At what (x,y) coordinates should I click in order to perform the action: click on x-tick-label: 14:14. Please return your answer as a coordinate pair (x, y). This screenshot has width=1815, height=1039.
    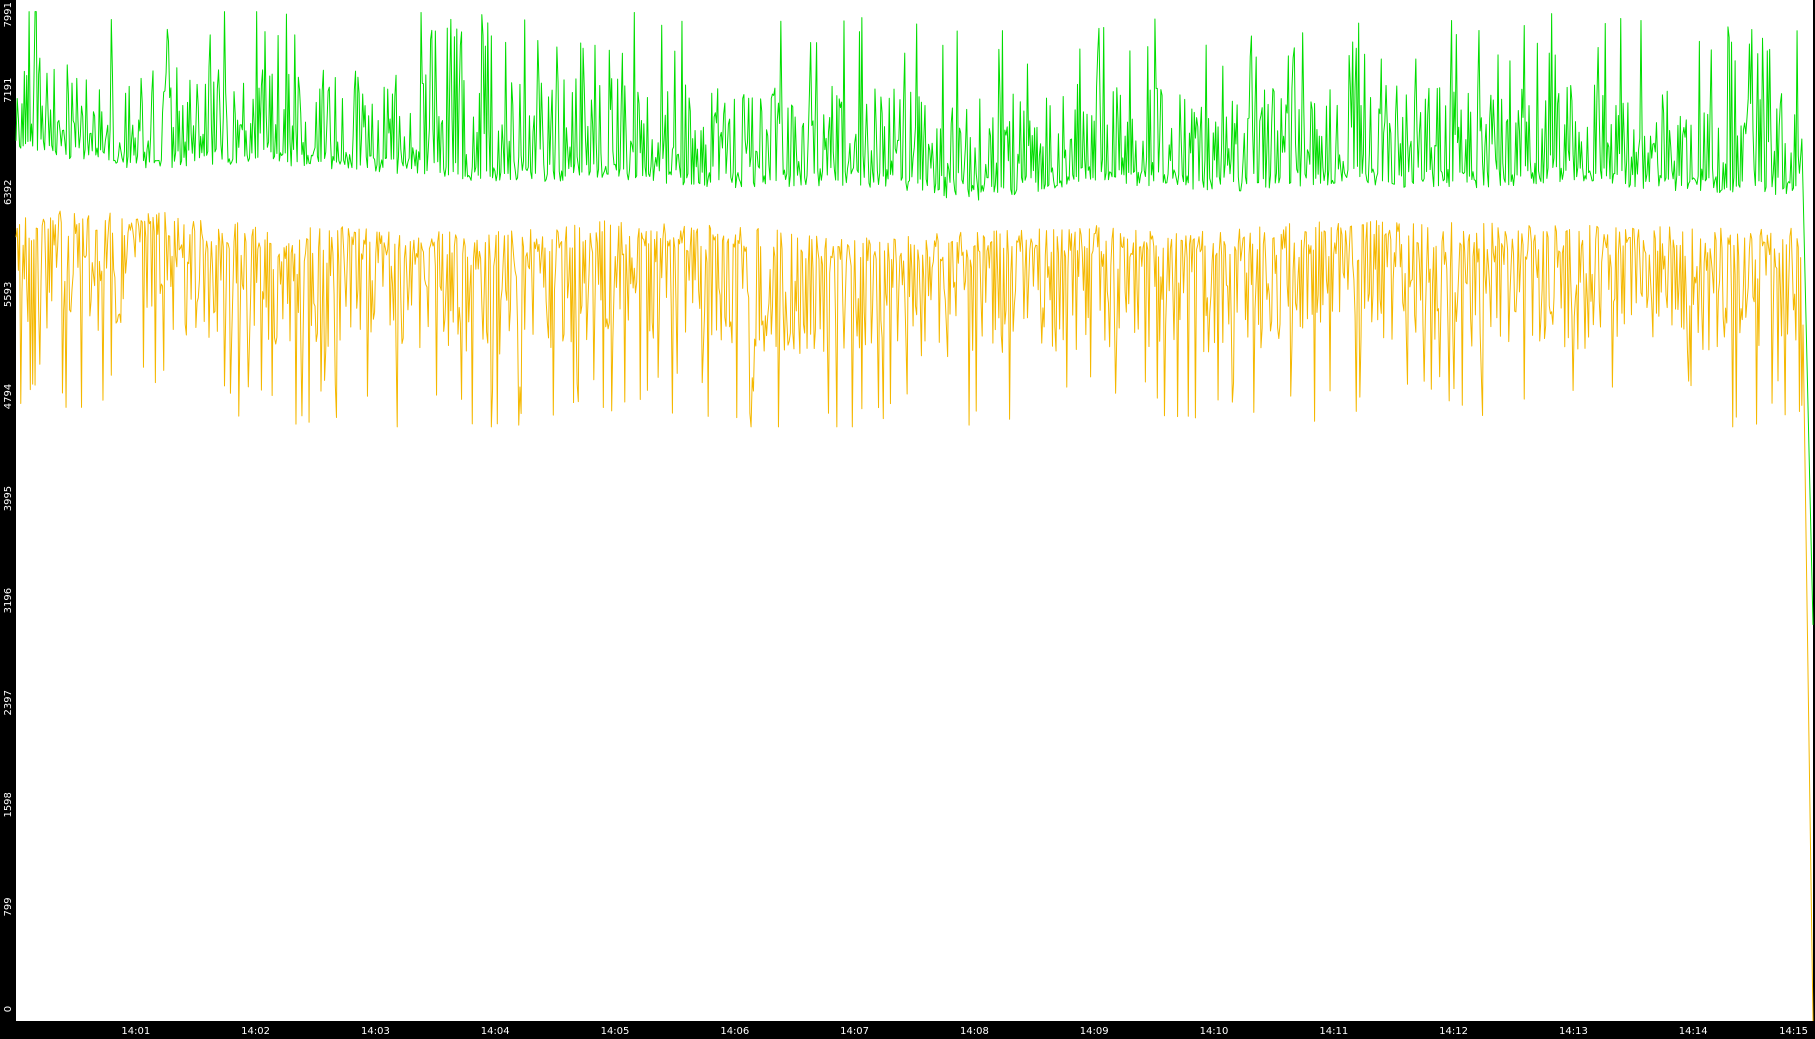
    Looking at the image, I should click on (1693, 1031).